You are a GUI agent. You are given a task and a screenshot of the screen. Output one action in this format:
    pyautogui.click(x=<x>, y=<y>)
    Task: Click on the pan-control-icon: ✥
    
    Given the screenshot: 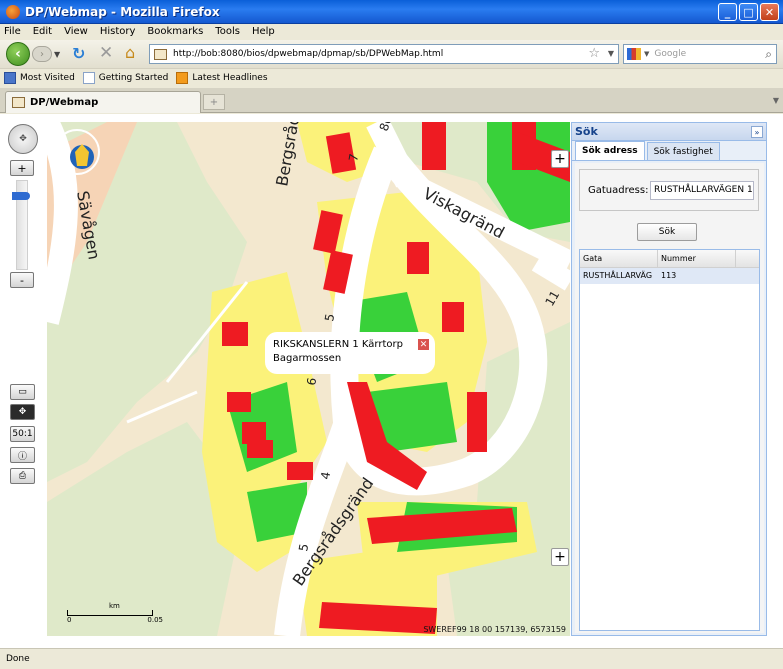 What is the action you would take?
    pyautogui.click(x=23, y=139)
    